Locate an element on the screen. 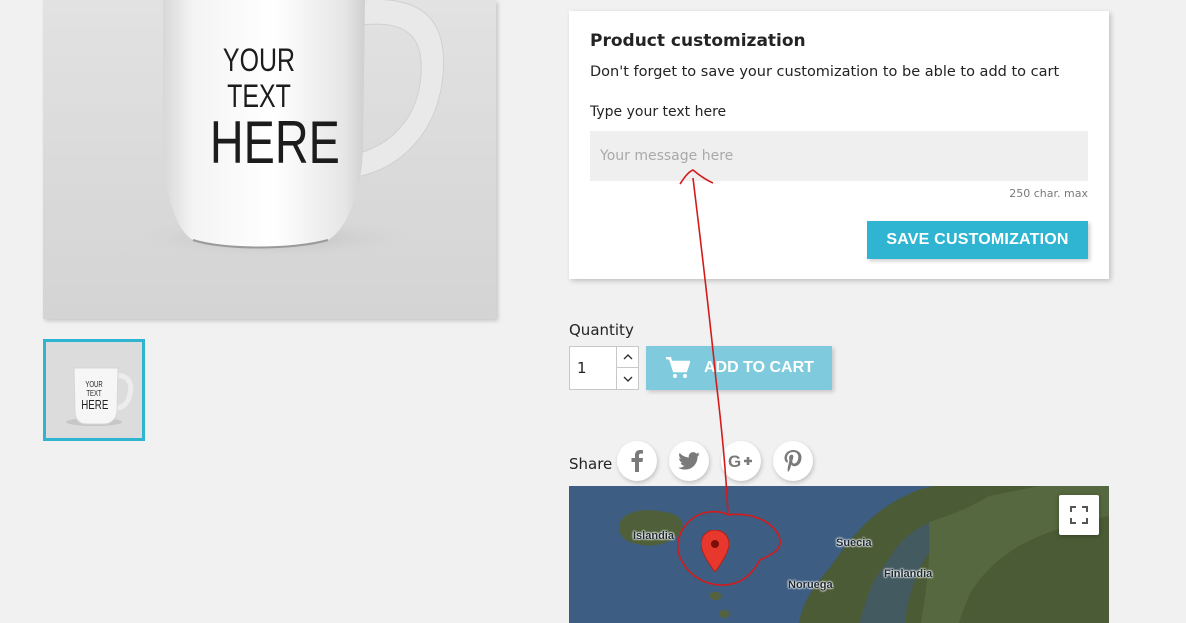  share-google-plus-button: G is located at coordinates (741, 461).